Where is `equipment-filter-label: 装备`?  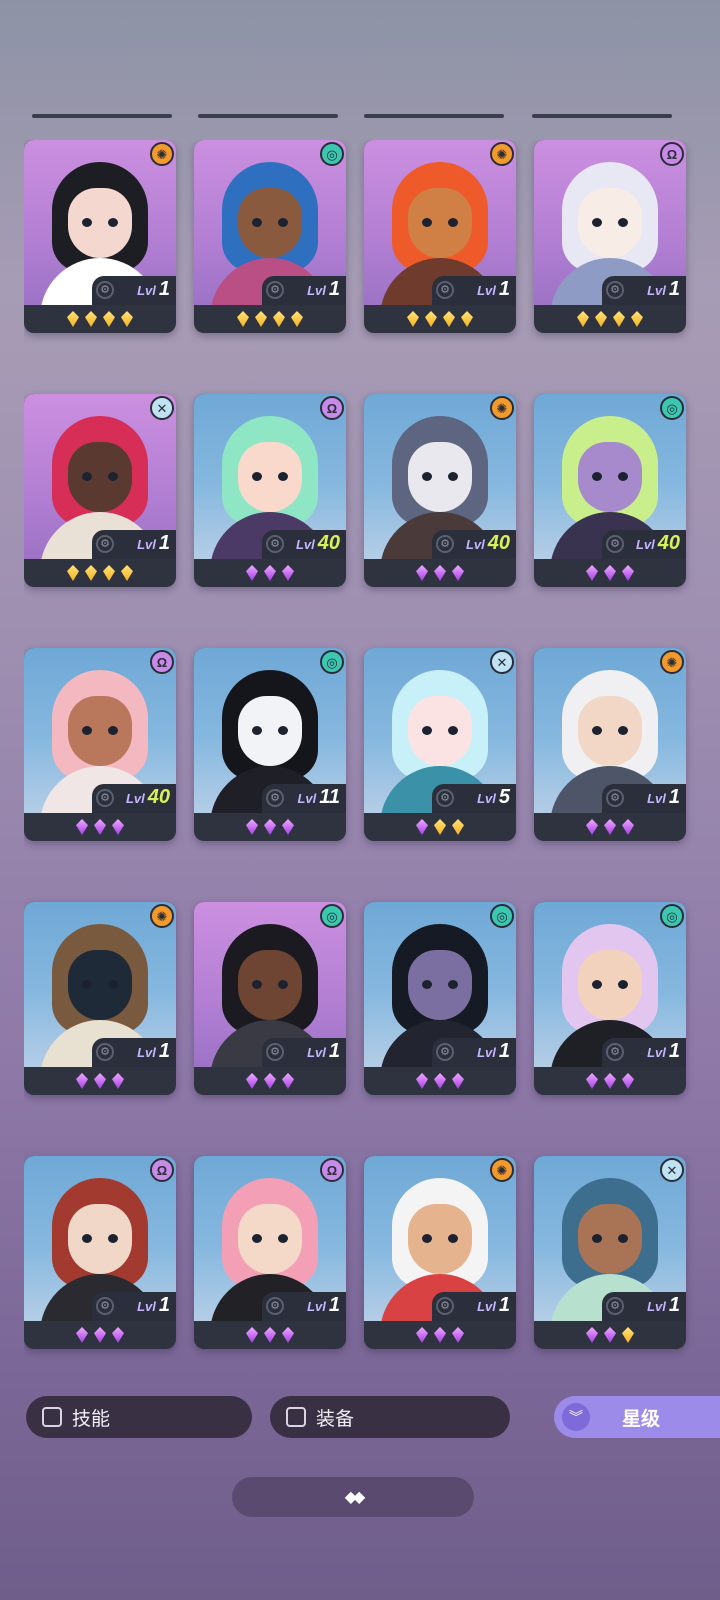 equipment-filter-label: 装备 is located at coordinates (335, 1419).